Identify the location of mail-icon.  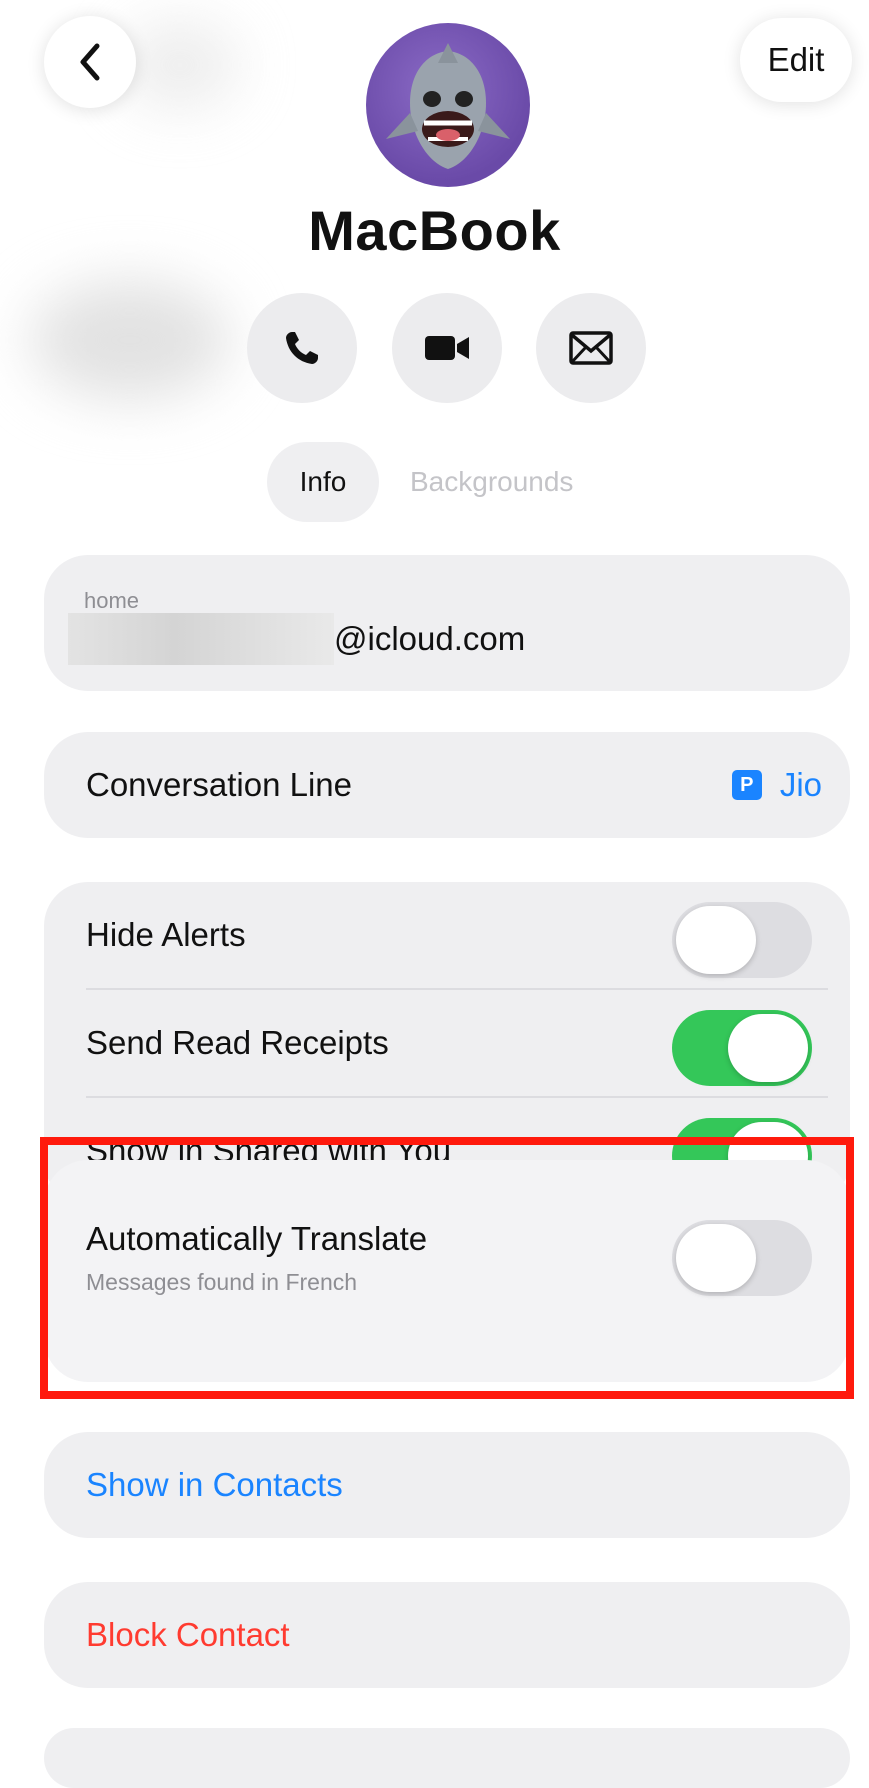
(591, 348).